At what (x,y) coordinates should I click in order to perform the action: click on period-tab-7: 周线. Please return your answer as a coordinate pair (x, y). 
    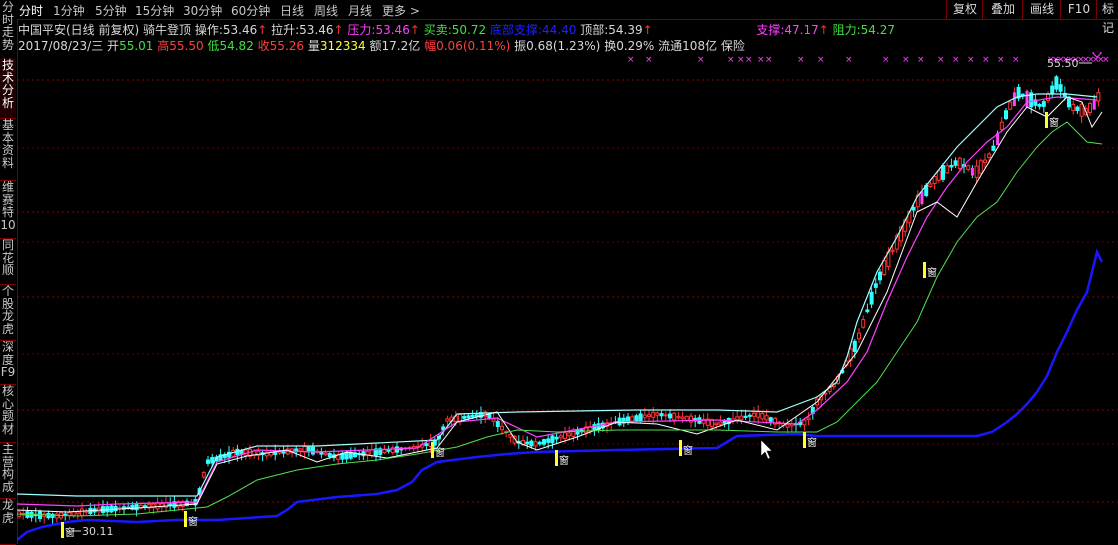
    Looking at the image, I should click on (326, 10).